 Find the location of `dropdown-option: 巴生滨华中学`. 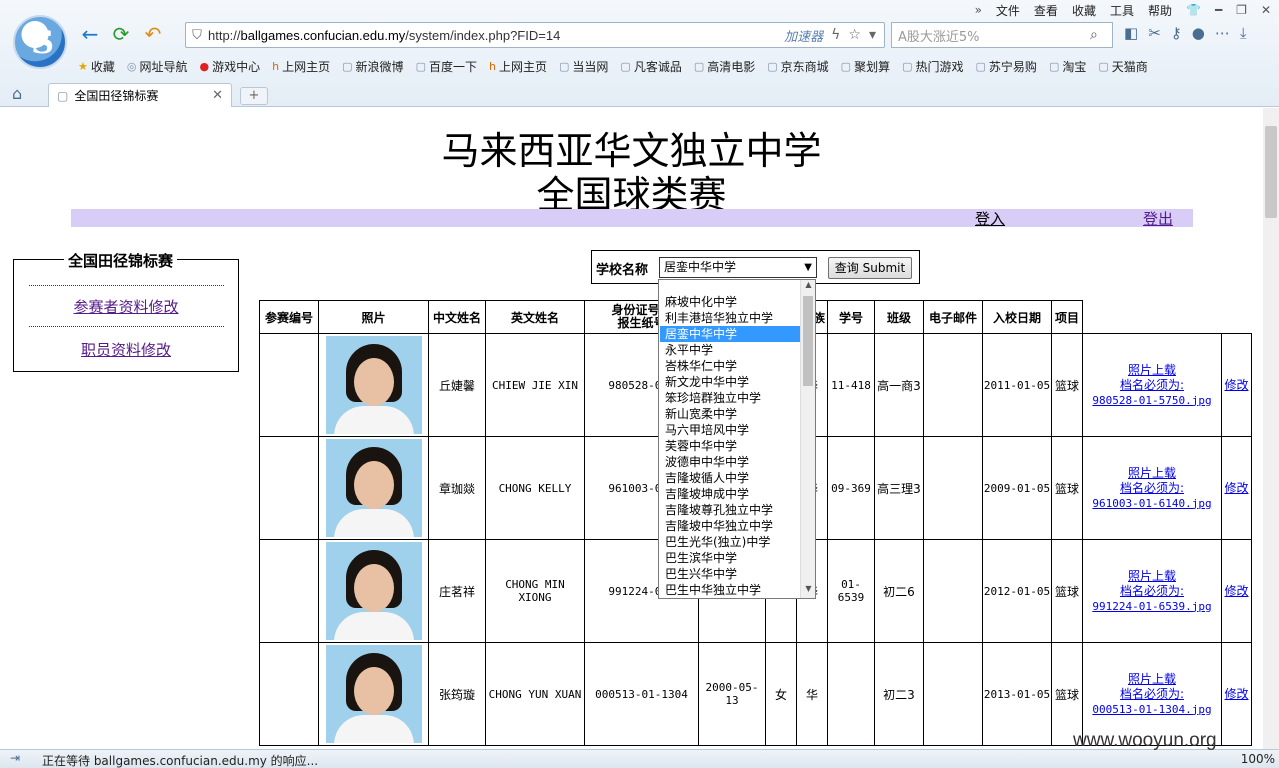

dropdown-option: 巴生滨华中学 is located at coordinates (730, 558).